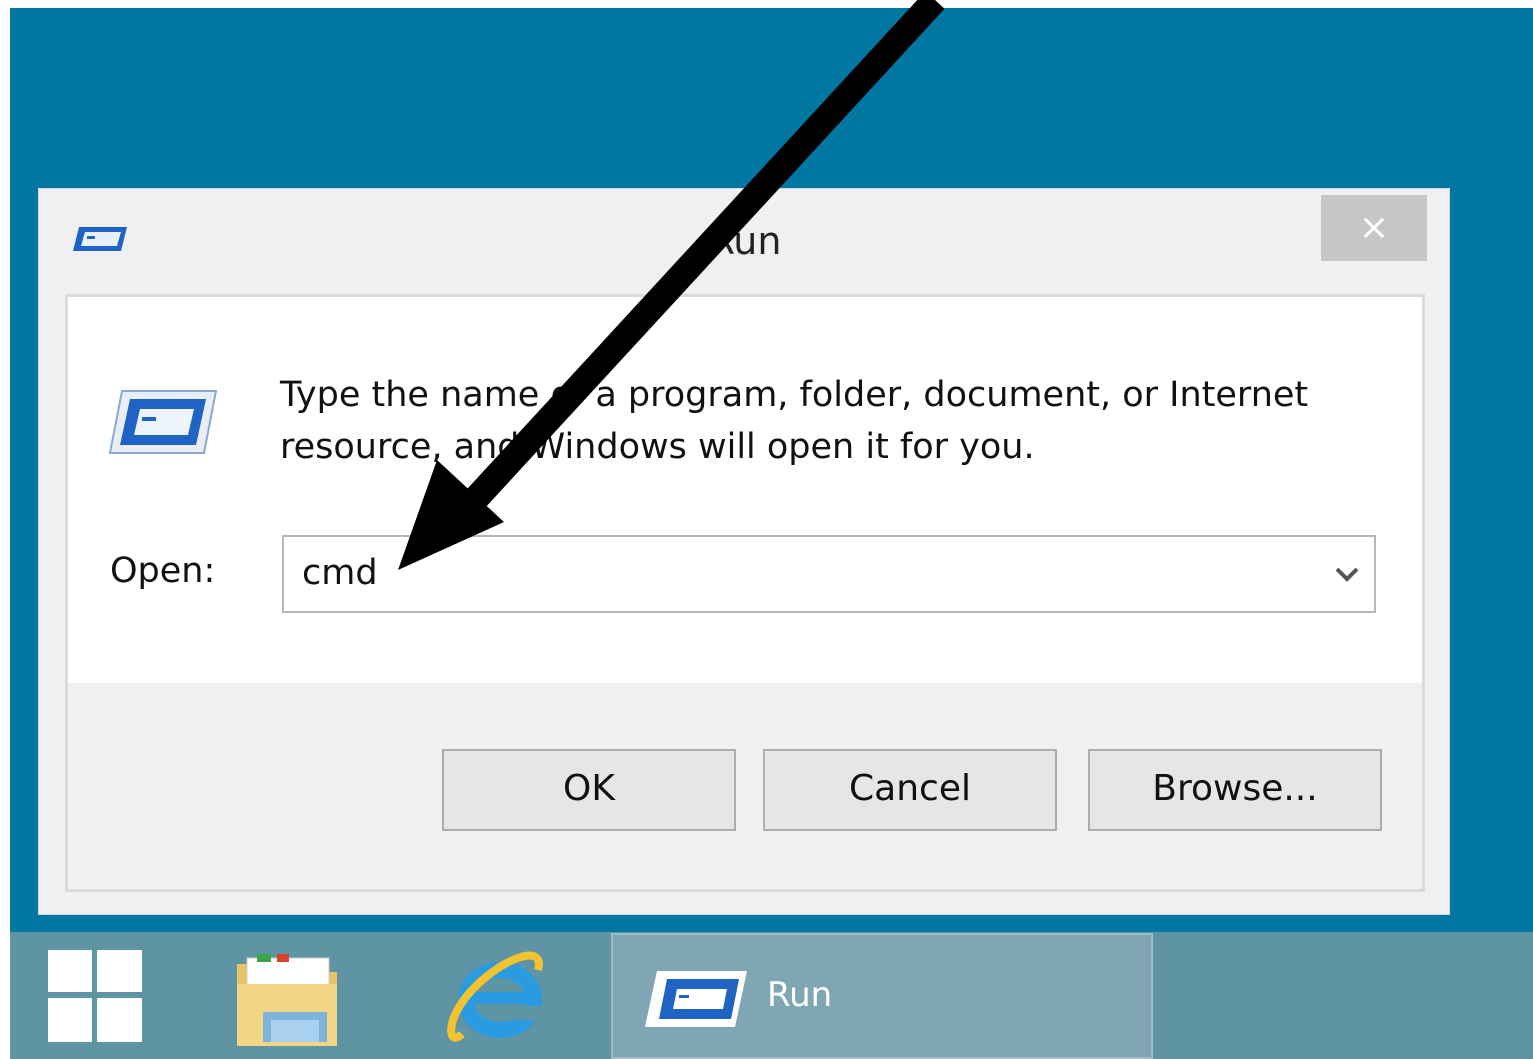  I want to click on ok-button: OK, so click(589, 790).